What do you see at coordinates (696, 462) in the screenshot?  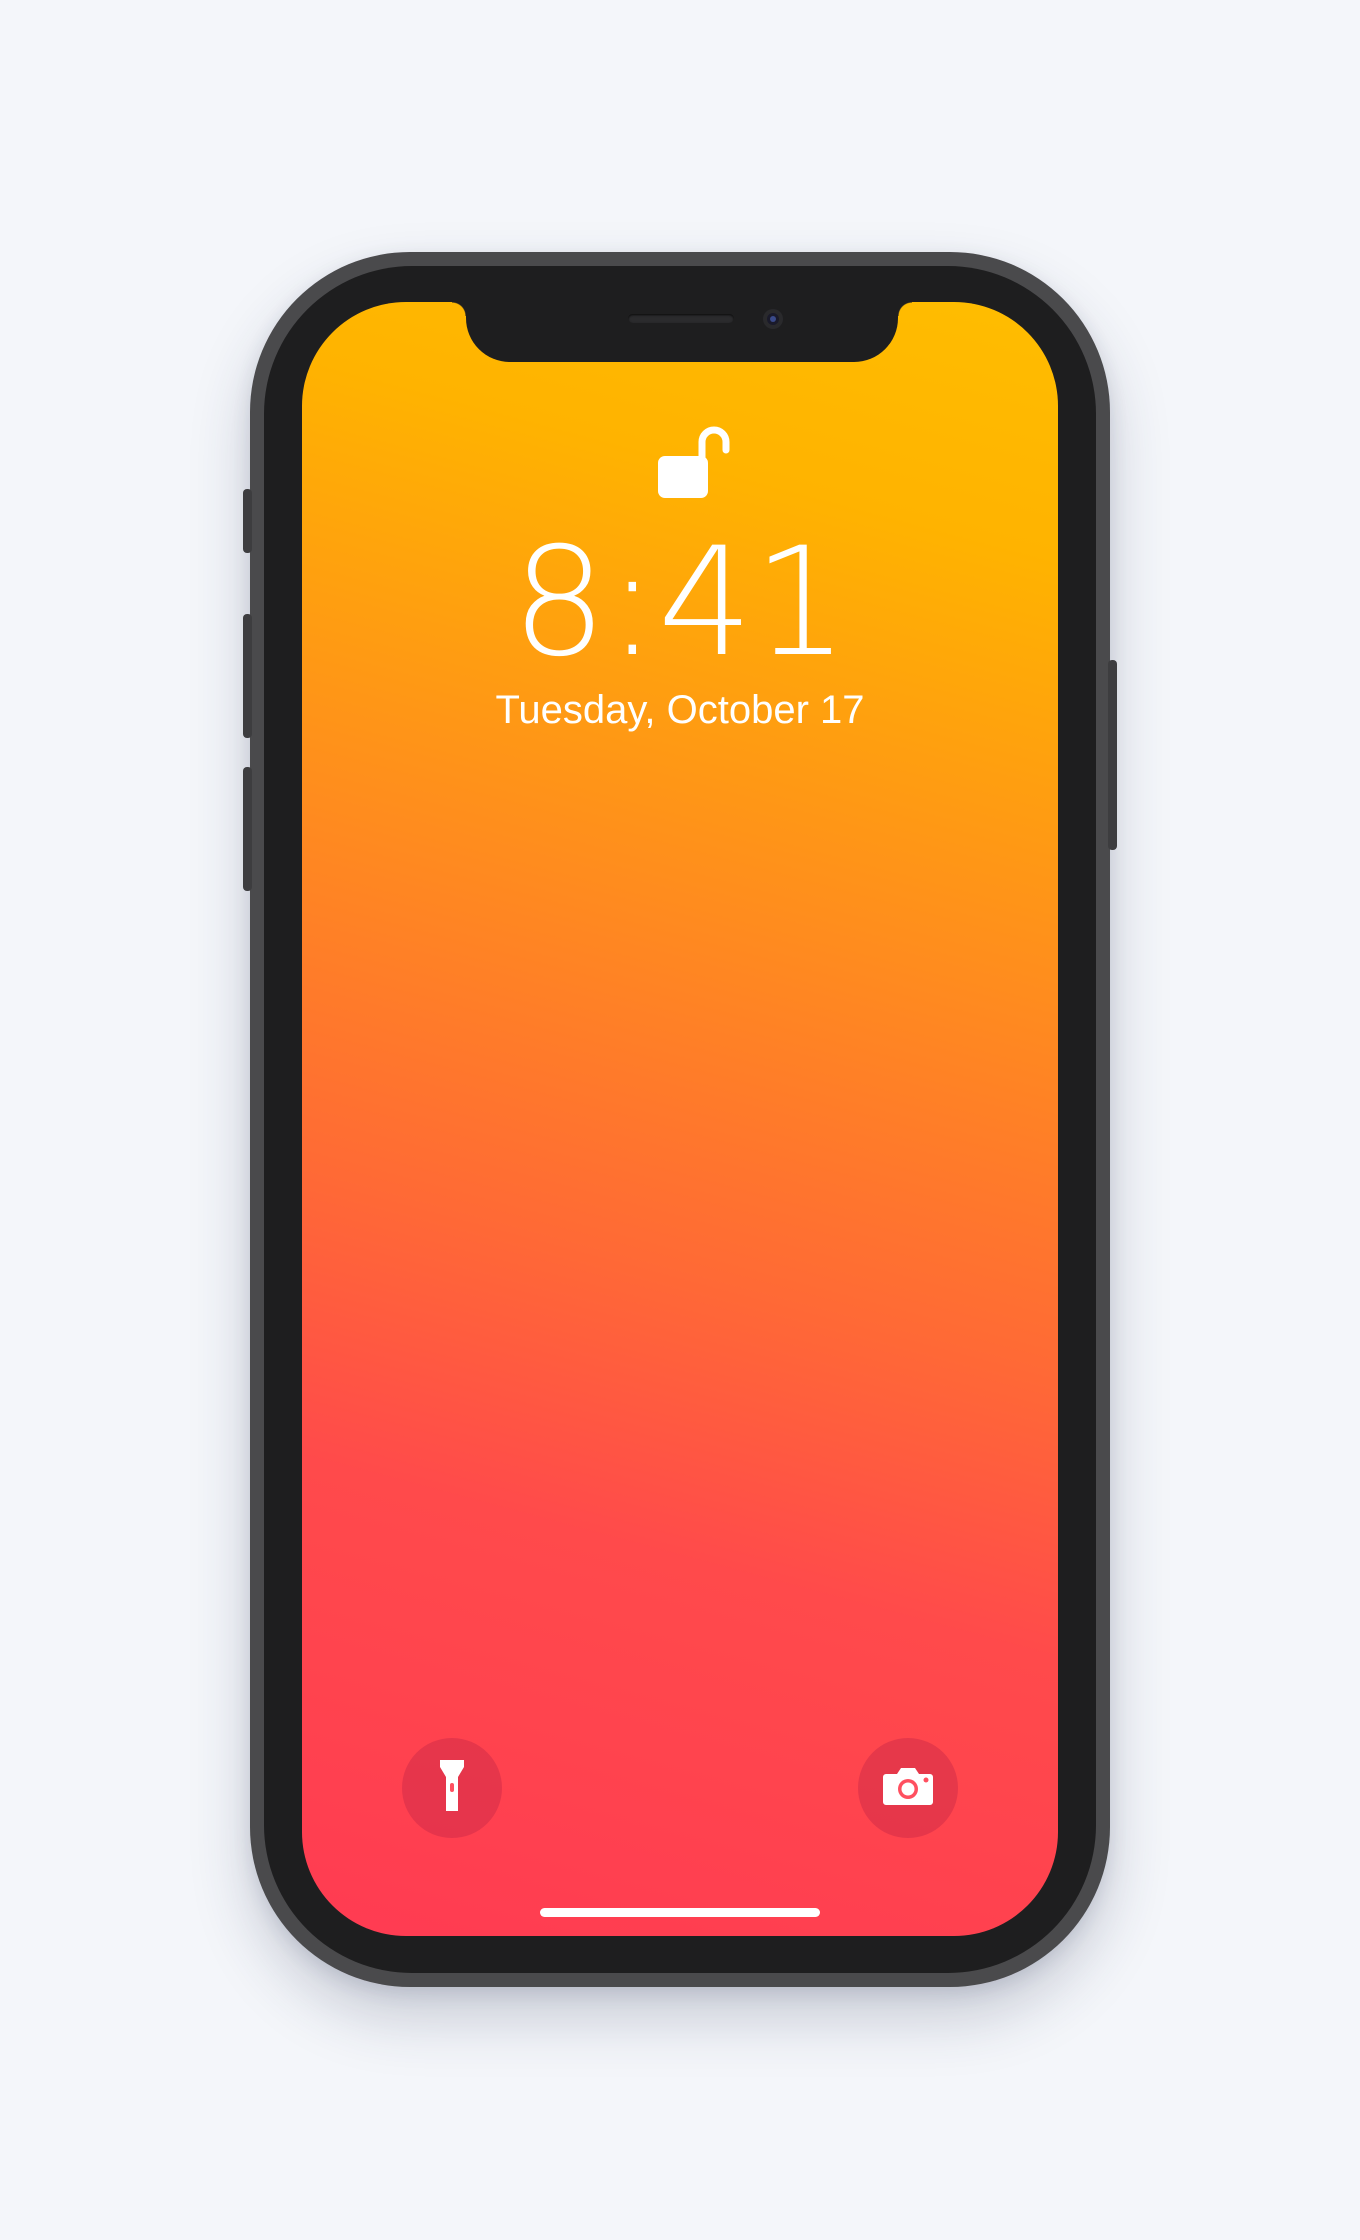 I see `unlocked-padlock-icon` at bounding box center [696, 462].